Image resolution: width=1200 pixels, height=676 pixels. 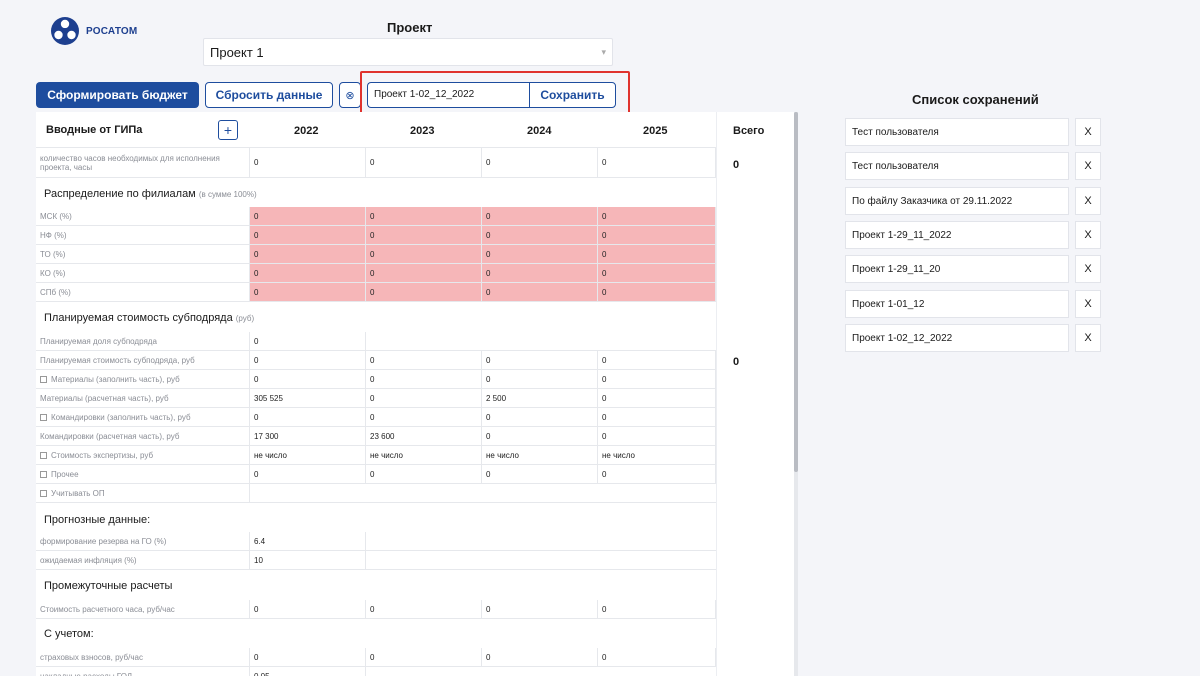 I want to click on save-list-item: Проект 1-02_12_2022, so click(x=957, y=337).